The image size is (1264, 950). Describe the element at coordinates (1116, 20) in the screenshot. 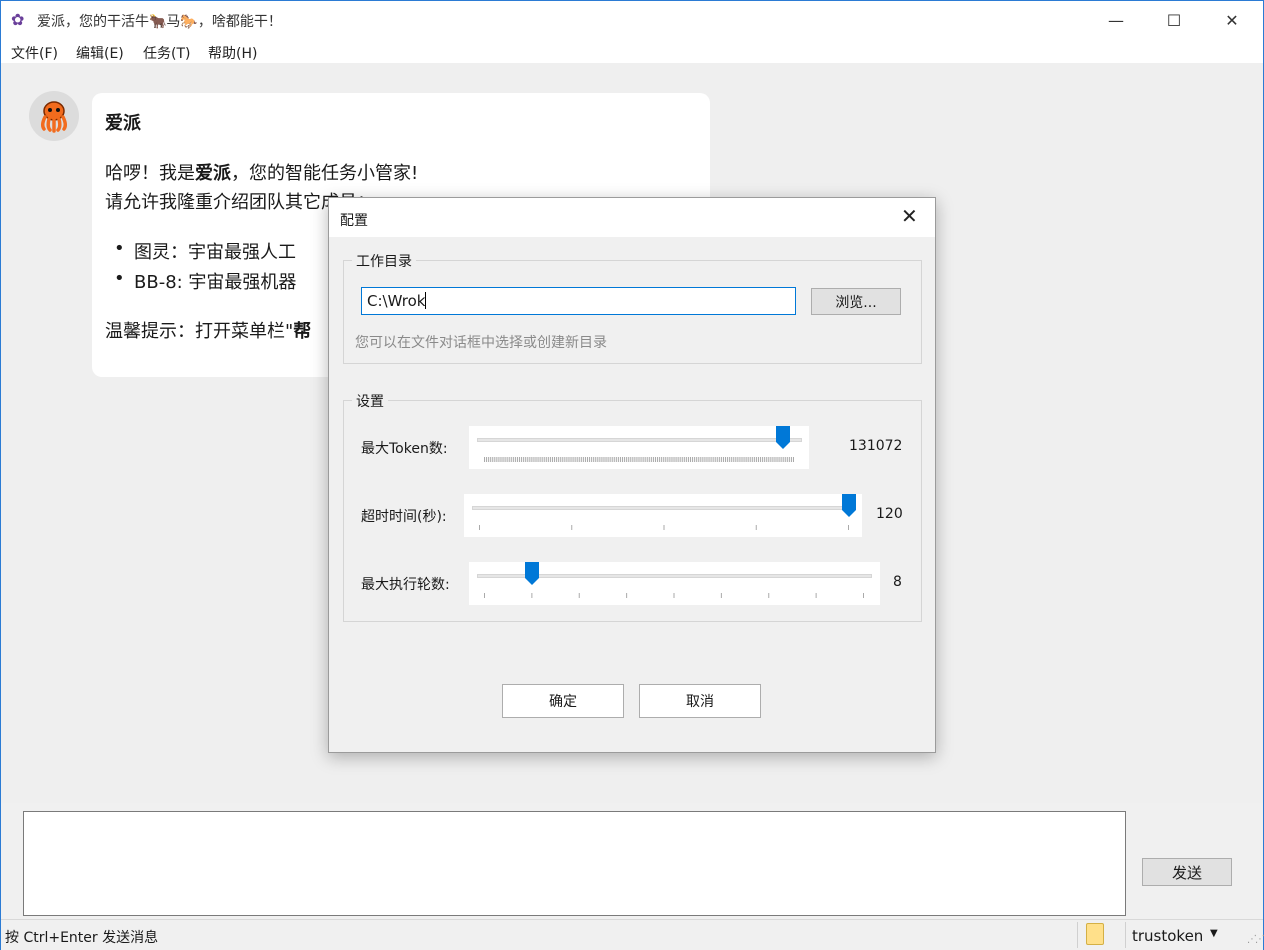

I see `minimize-button: —` at that location.